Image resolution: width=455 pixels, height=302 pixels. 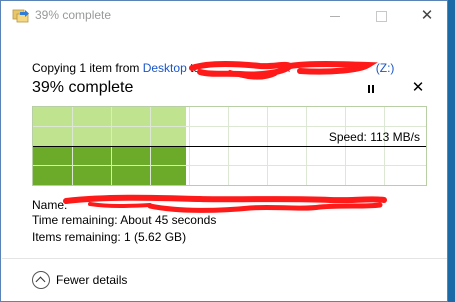 I want to click on maximize-button, so click(x=381, y=16).